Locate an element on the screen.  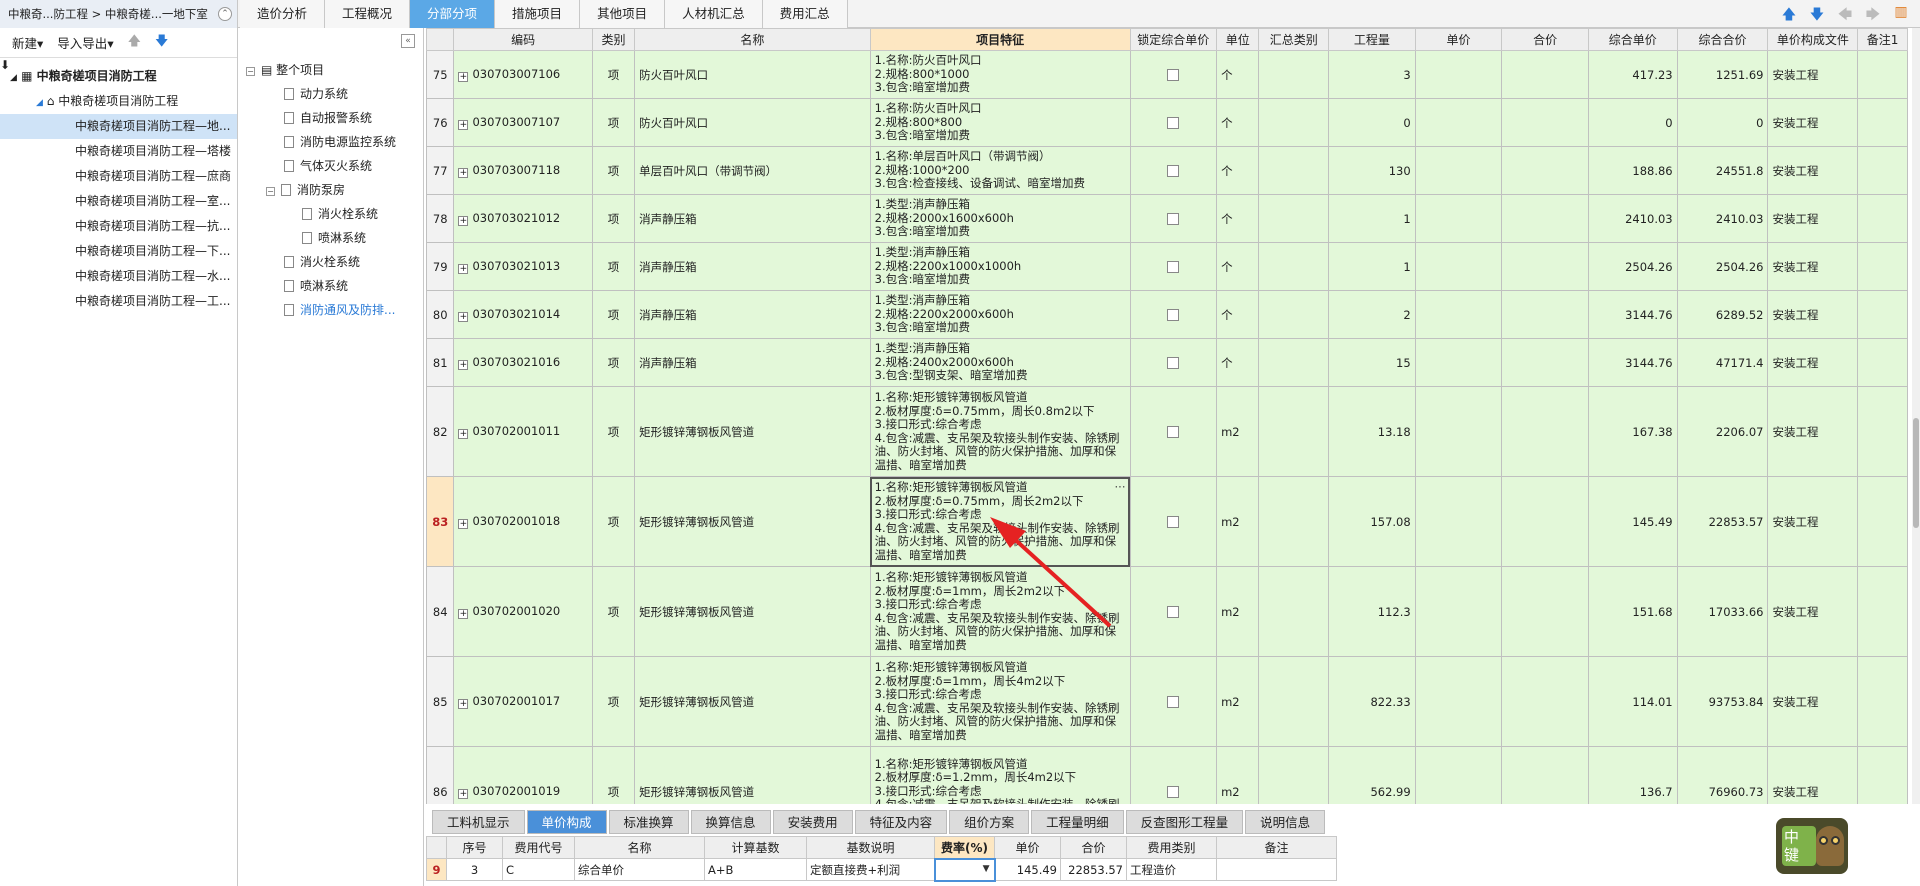
tree-item: 中粮奇槎项目消防工程—塔楼 is located at coordinates (153, 151).